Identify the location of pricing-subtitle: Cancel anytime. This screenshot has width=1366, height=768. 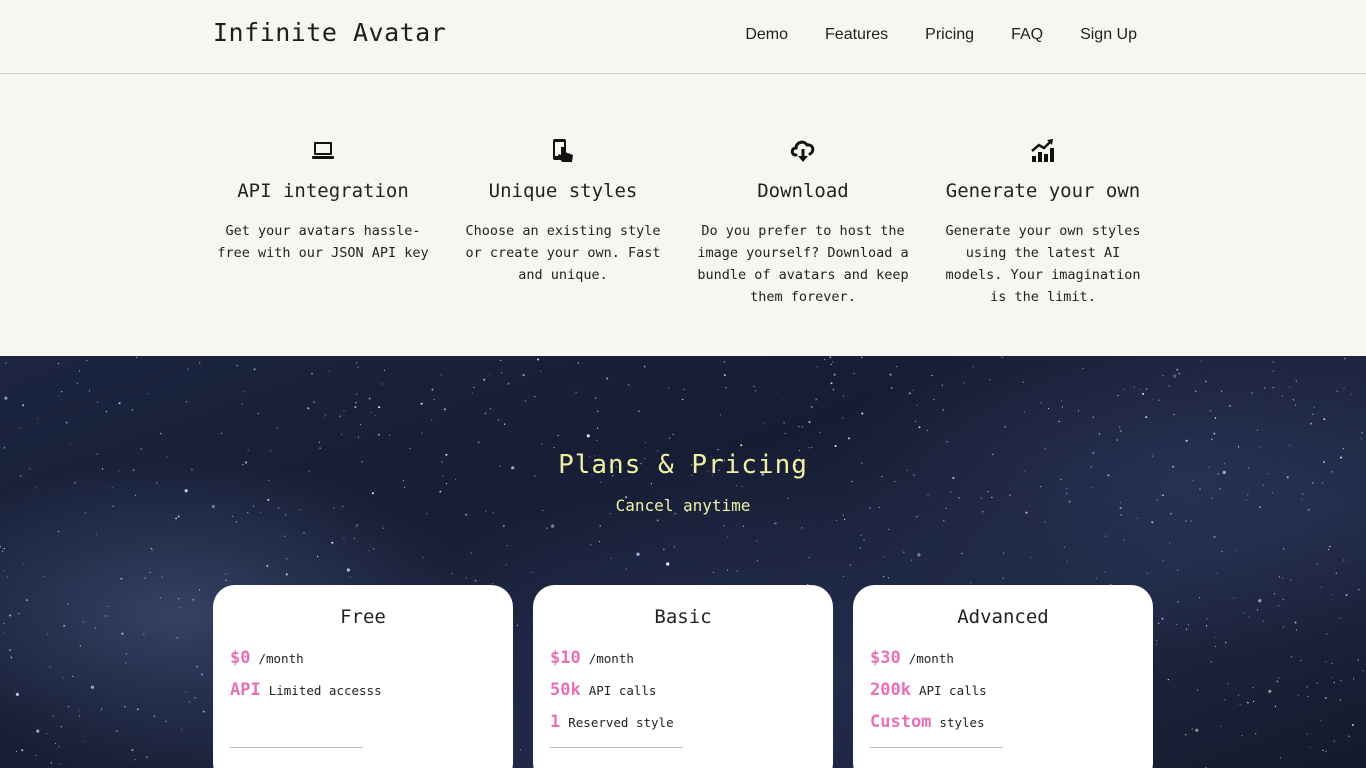
(683, 505).